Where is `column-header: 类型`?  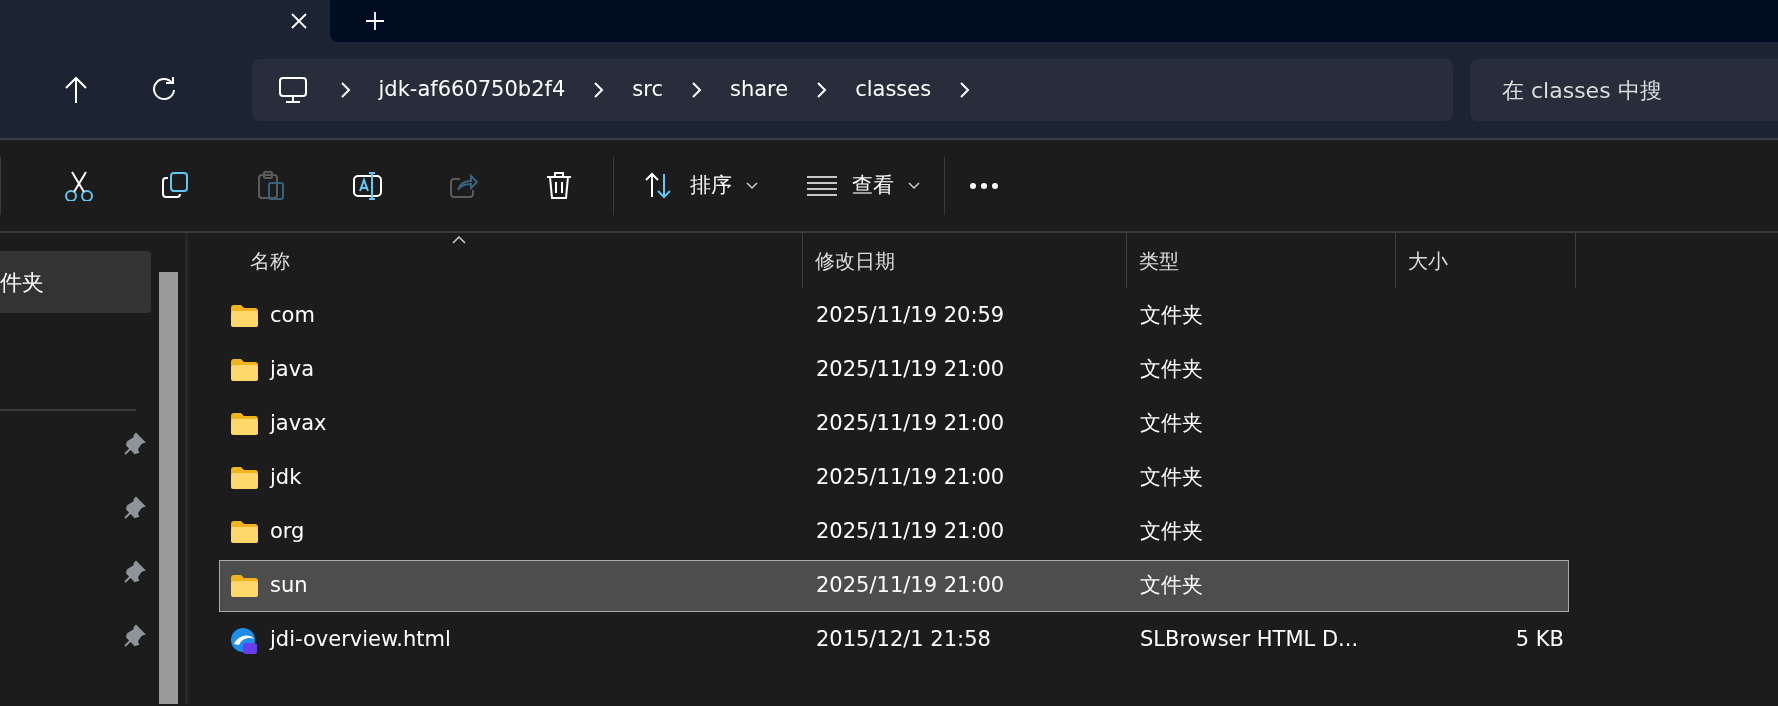 column-header: 类型 is located at coordinates (1261, 260).